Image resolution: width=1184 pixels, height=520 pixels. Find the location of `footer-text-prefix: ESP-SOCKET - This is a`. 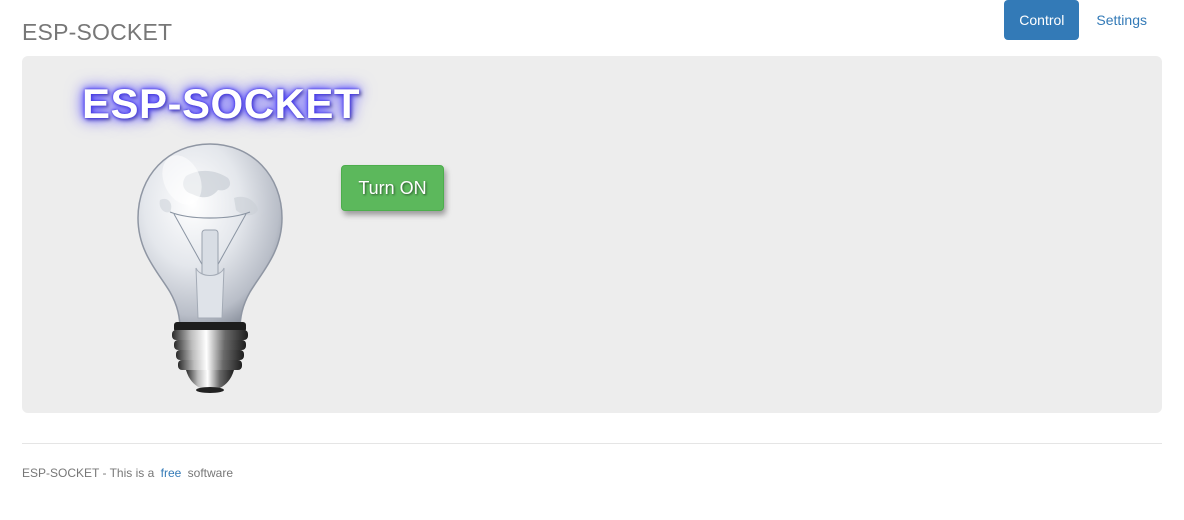

footer-text-prefix: ESP-SOCKET - This is a is located at coordinates (88, 473).